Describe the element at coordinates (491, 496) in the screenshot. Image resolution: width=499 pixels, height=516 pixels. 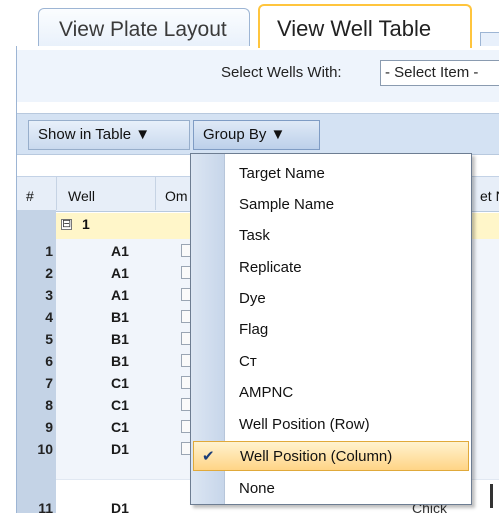
I see `text-cursor` at that location.